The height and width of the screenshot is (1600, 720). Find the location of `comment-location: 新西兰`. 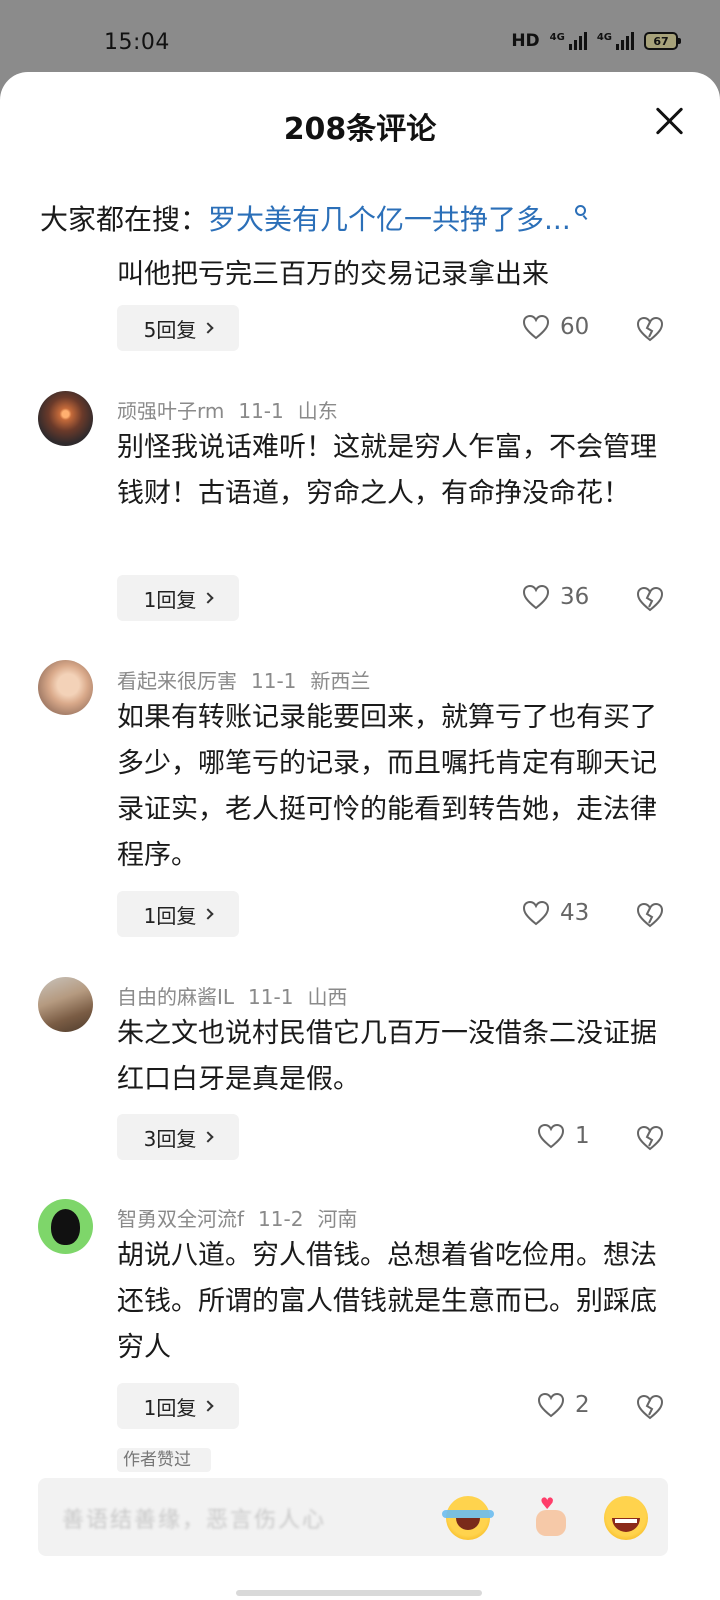

comment-location: 新西兰 is located at coordinates (340, 681).